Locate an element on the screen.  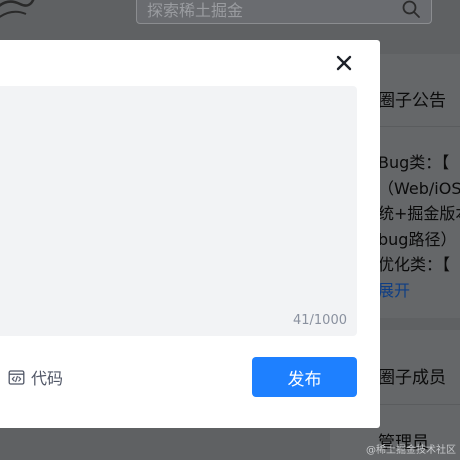
announcement-title: 圈子公告 is located at coordinates (412, 101).